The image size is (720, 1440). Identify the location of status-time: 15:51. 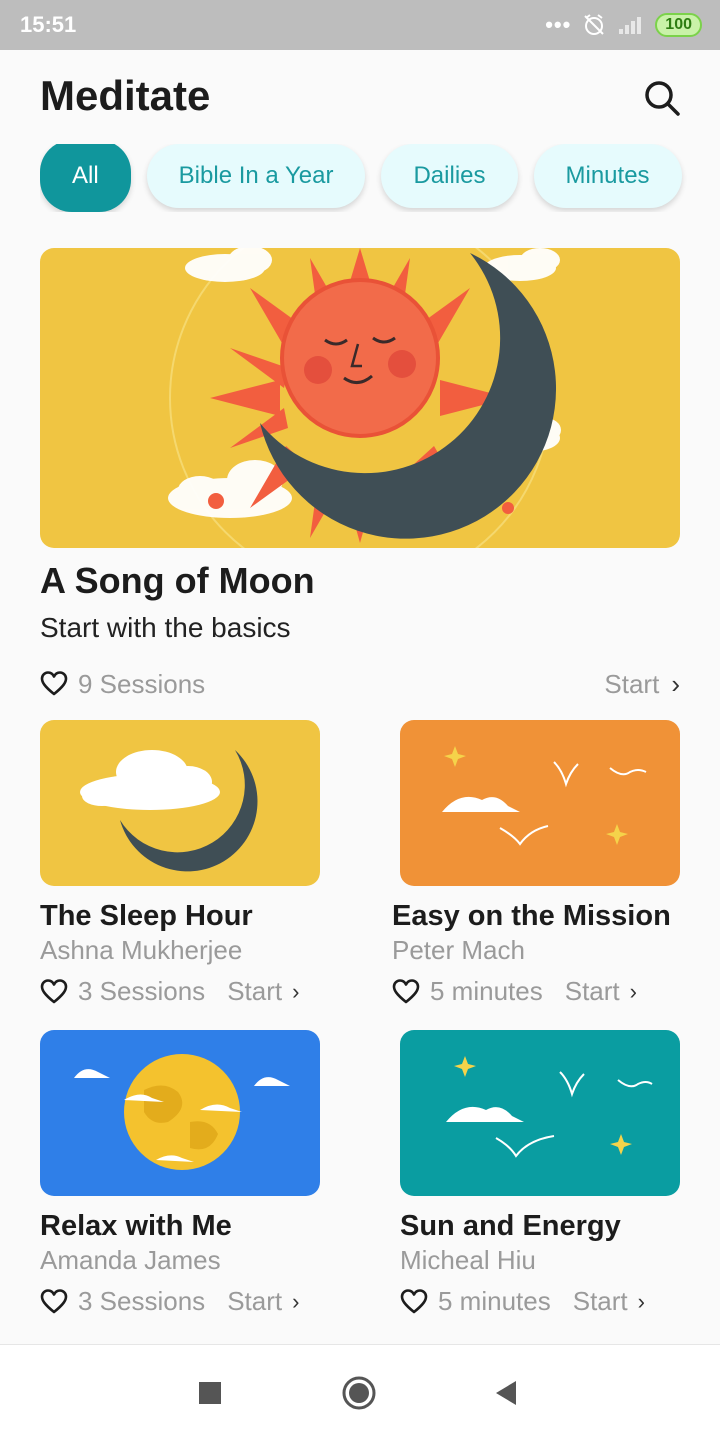
(48, 24).